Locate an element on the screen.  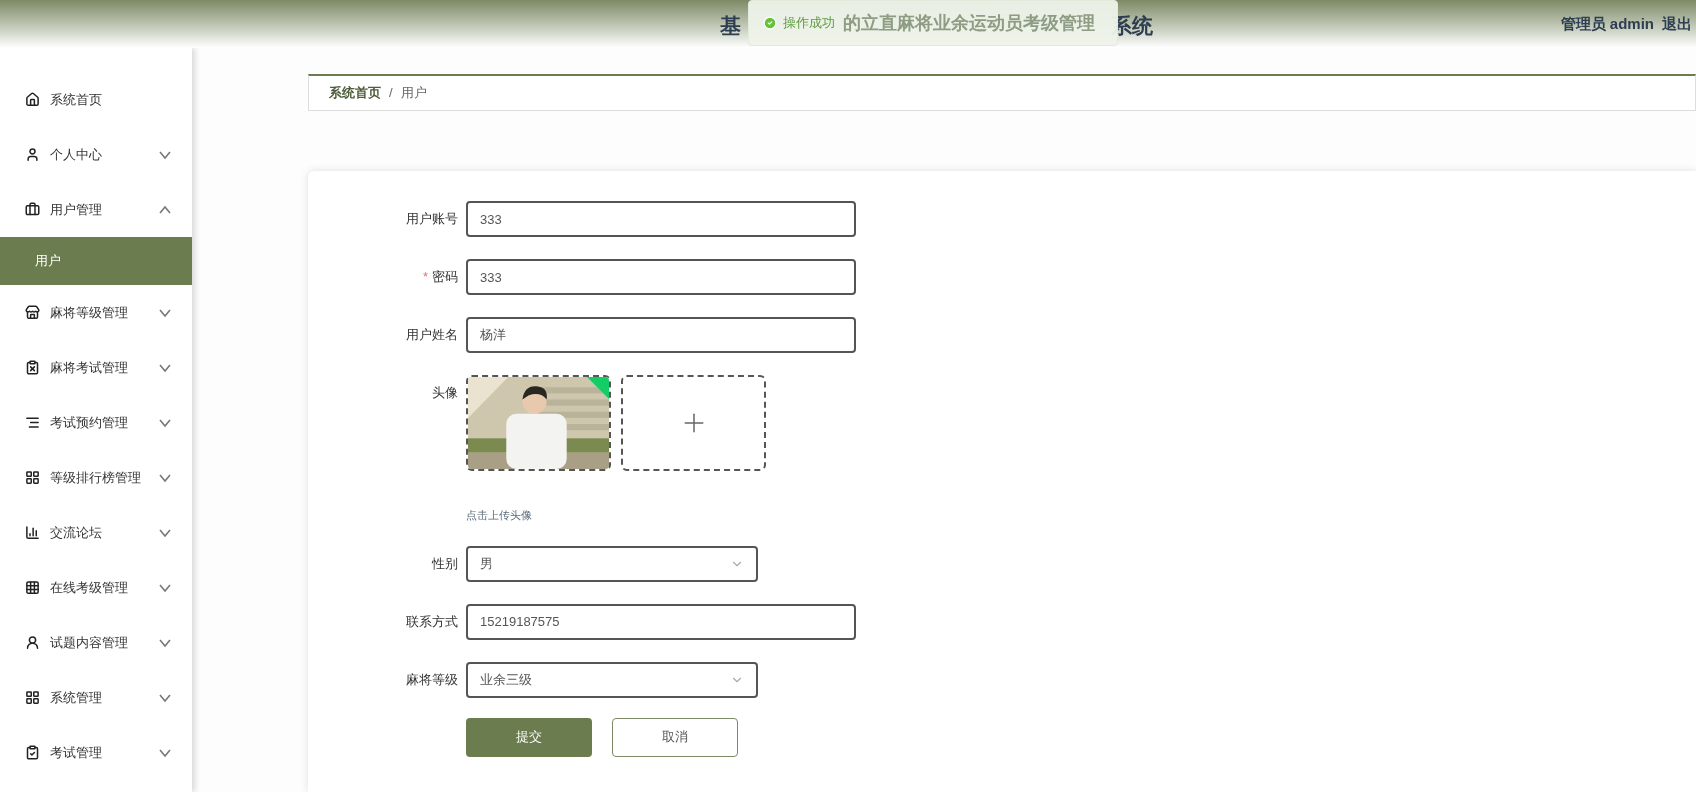
breadcrumb-link: 系统首页 is located at coordinates (355, 93).